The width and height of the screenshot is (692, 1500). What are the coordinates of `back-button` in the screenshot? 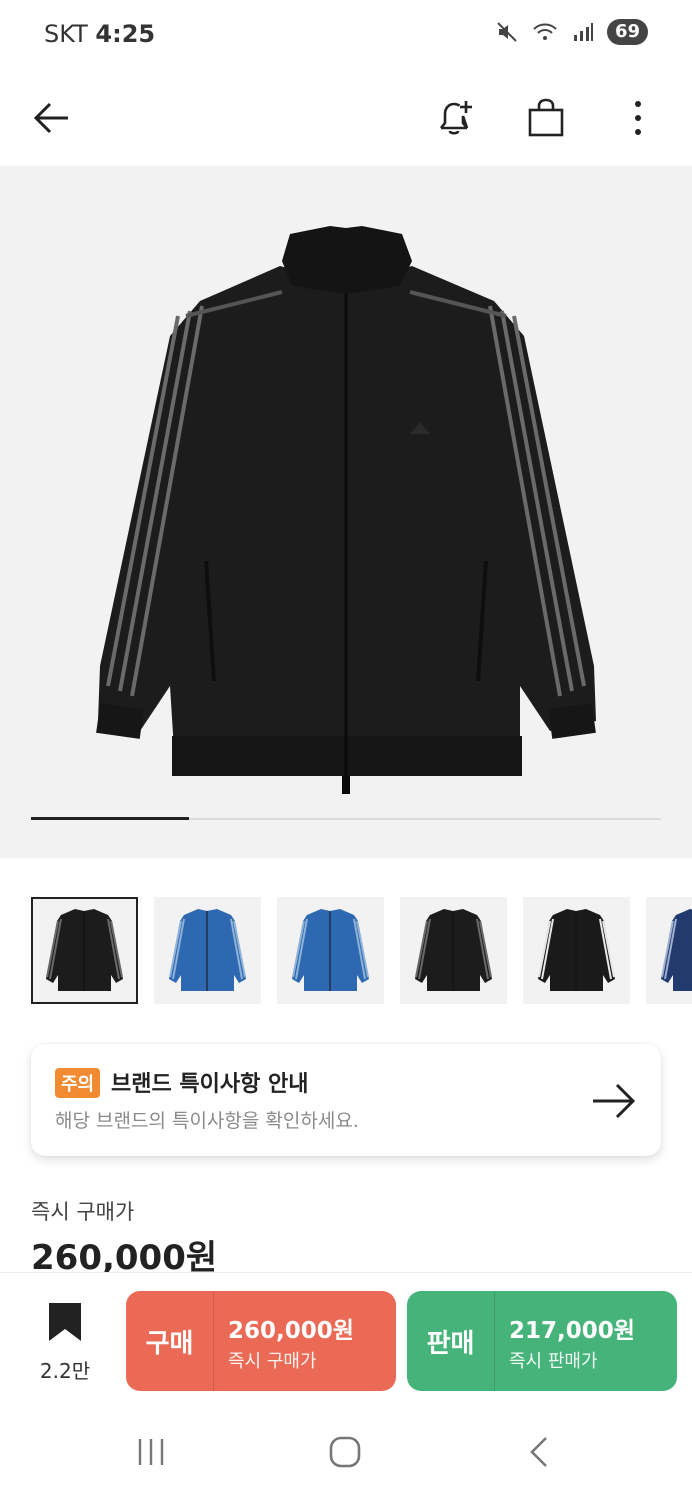 It's located at (52, 118).